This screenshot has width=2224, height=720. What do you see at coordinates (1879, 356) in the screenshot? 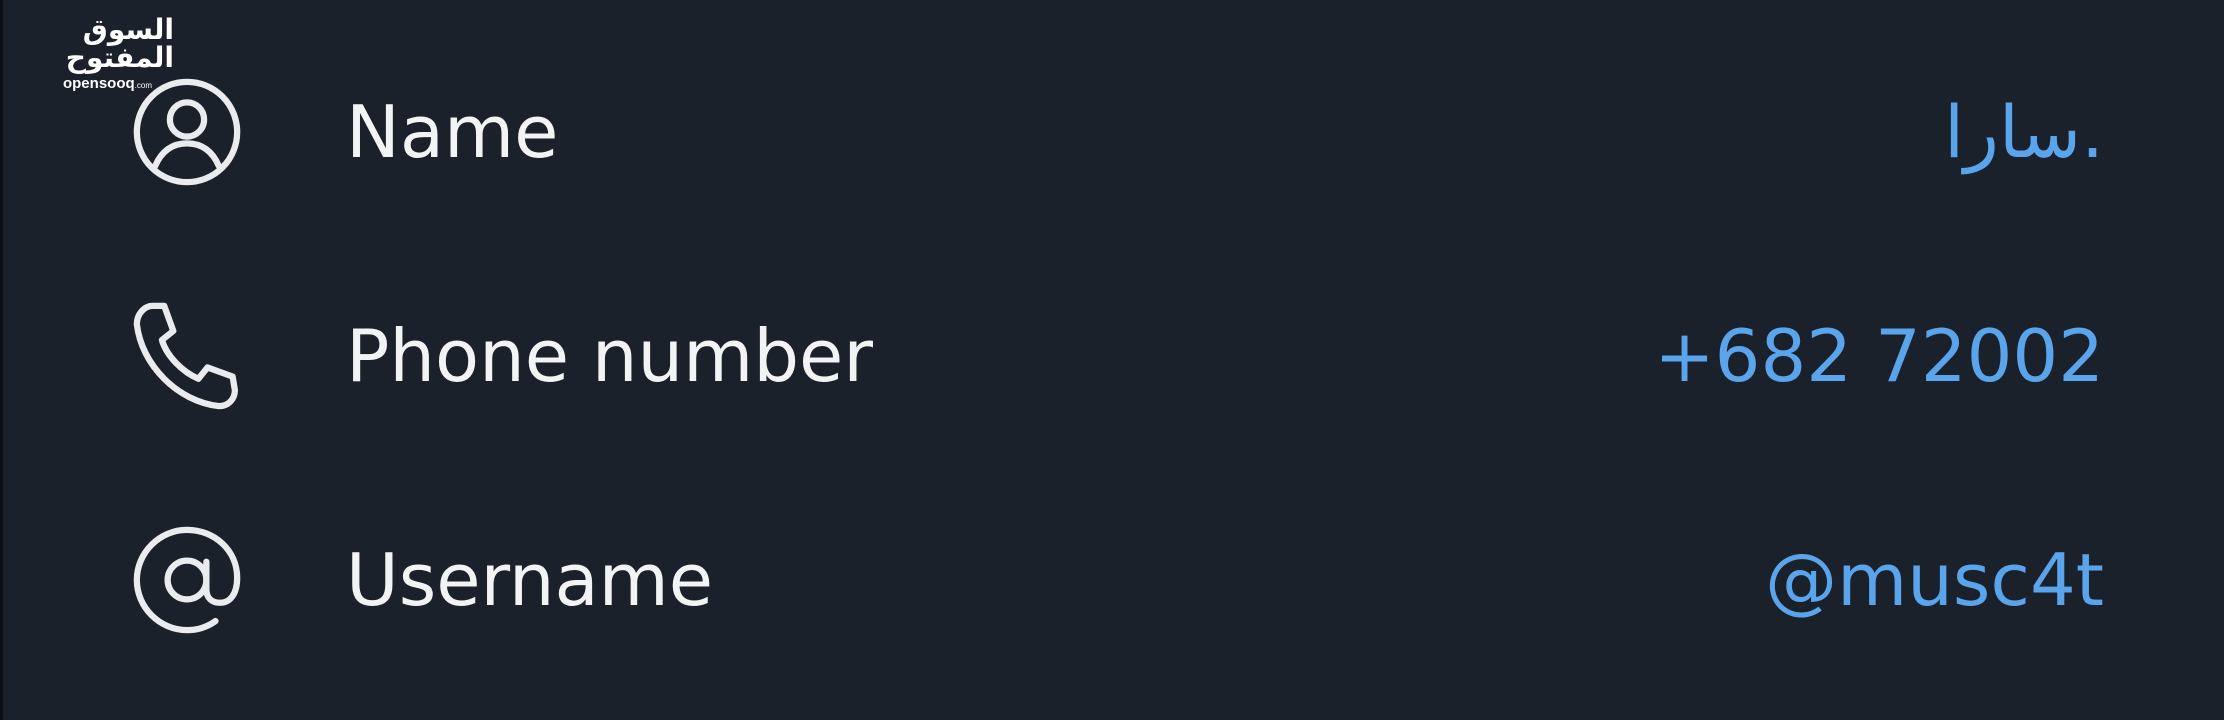
I see `phone-number-value: +682 72002` at bounding box center [1879, 356].